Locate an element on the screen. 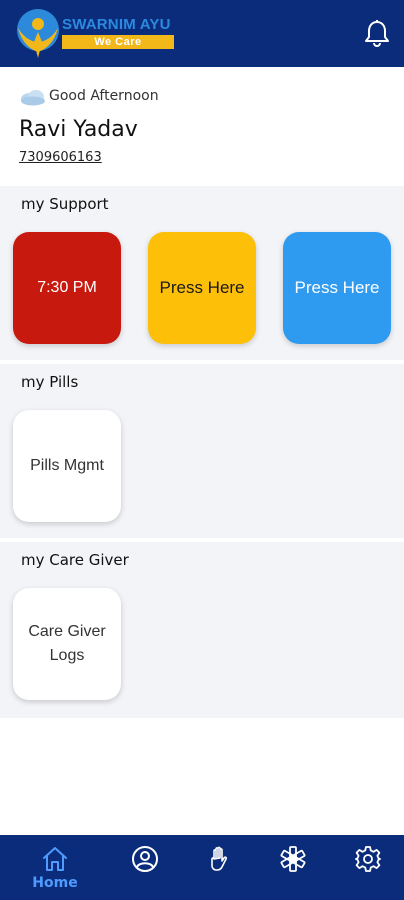 This screenshot has width=404, height=900. nav-home: Home is located at coordinates (55, 867).